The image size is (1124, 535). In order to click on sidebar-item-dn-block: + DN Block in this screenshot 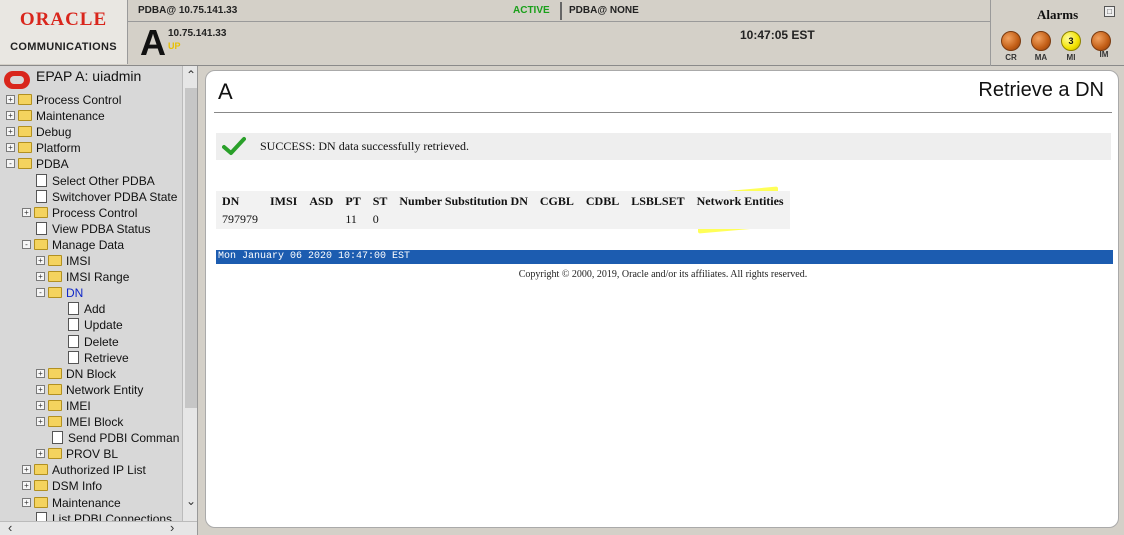, I will do `click(76, 374)`.